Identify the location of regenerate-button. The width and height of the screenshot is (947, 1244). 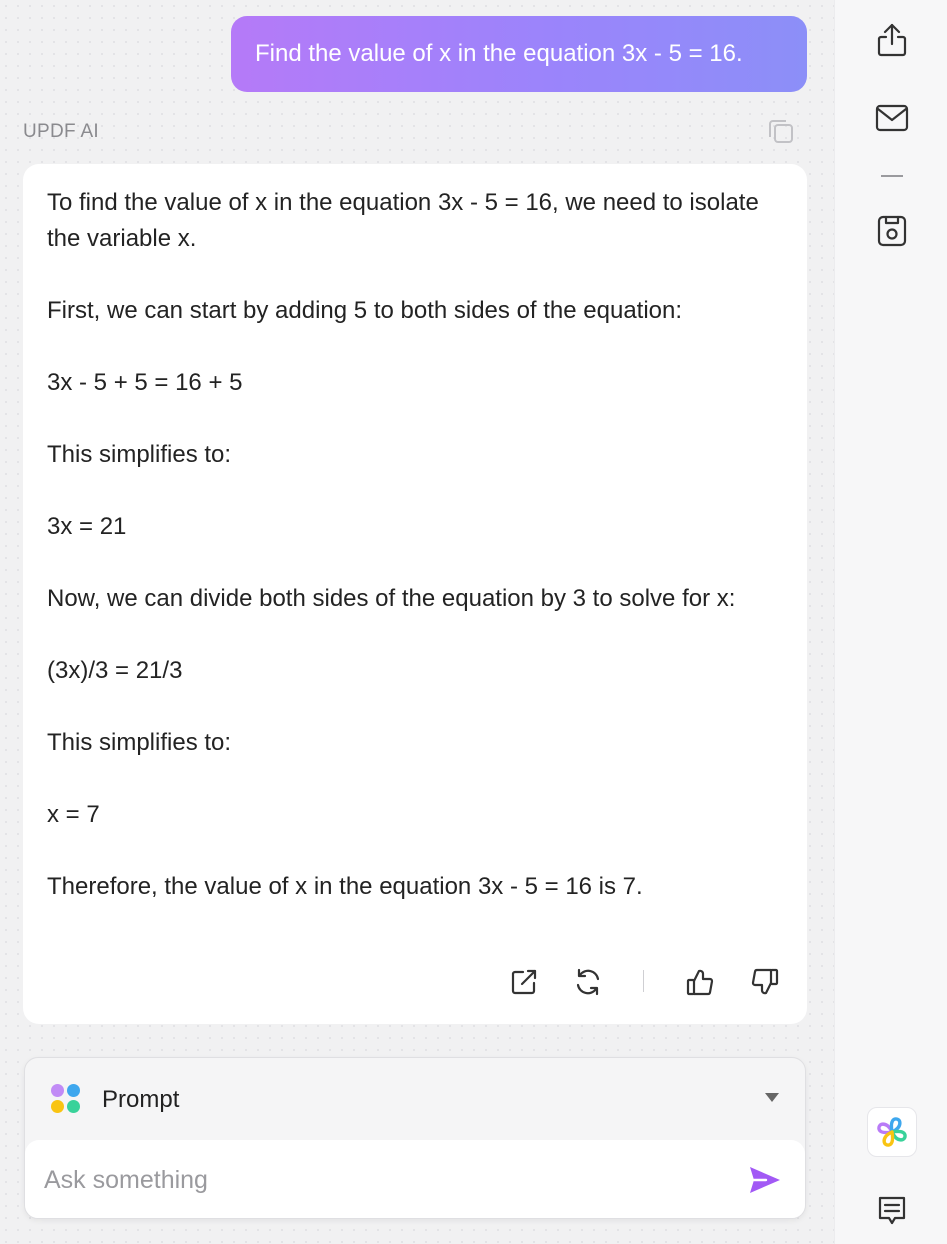
(588, 982).